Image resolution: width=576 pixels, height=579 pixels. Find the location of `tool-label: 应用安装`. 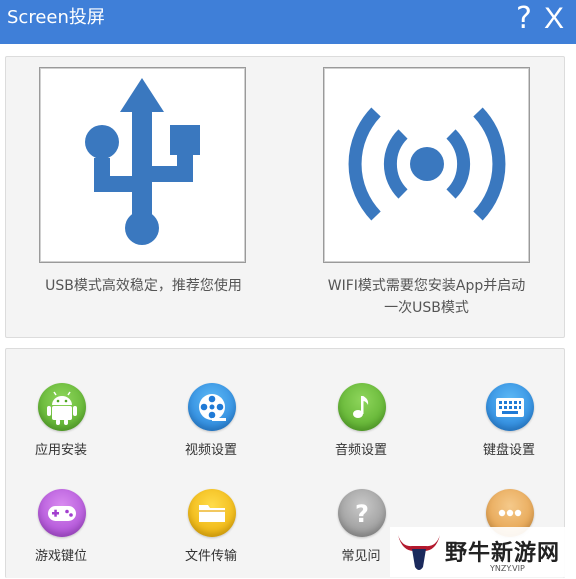

tool-label: 应用安装 is located at coordinates (60, 450).